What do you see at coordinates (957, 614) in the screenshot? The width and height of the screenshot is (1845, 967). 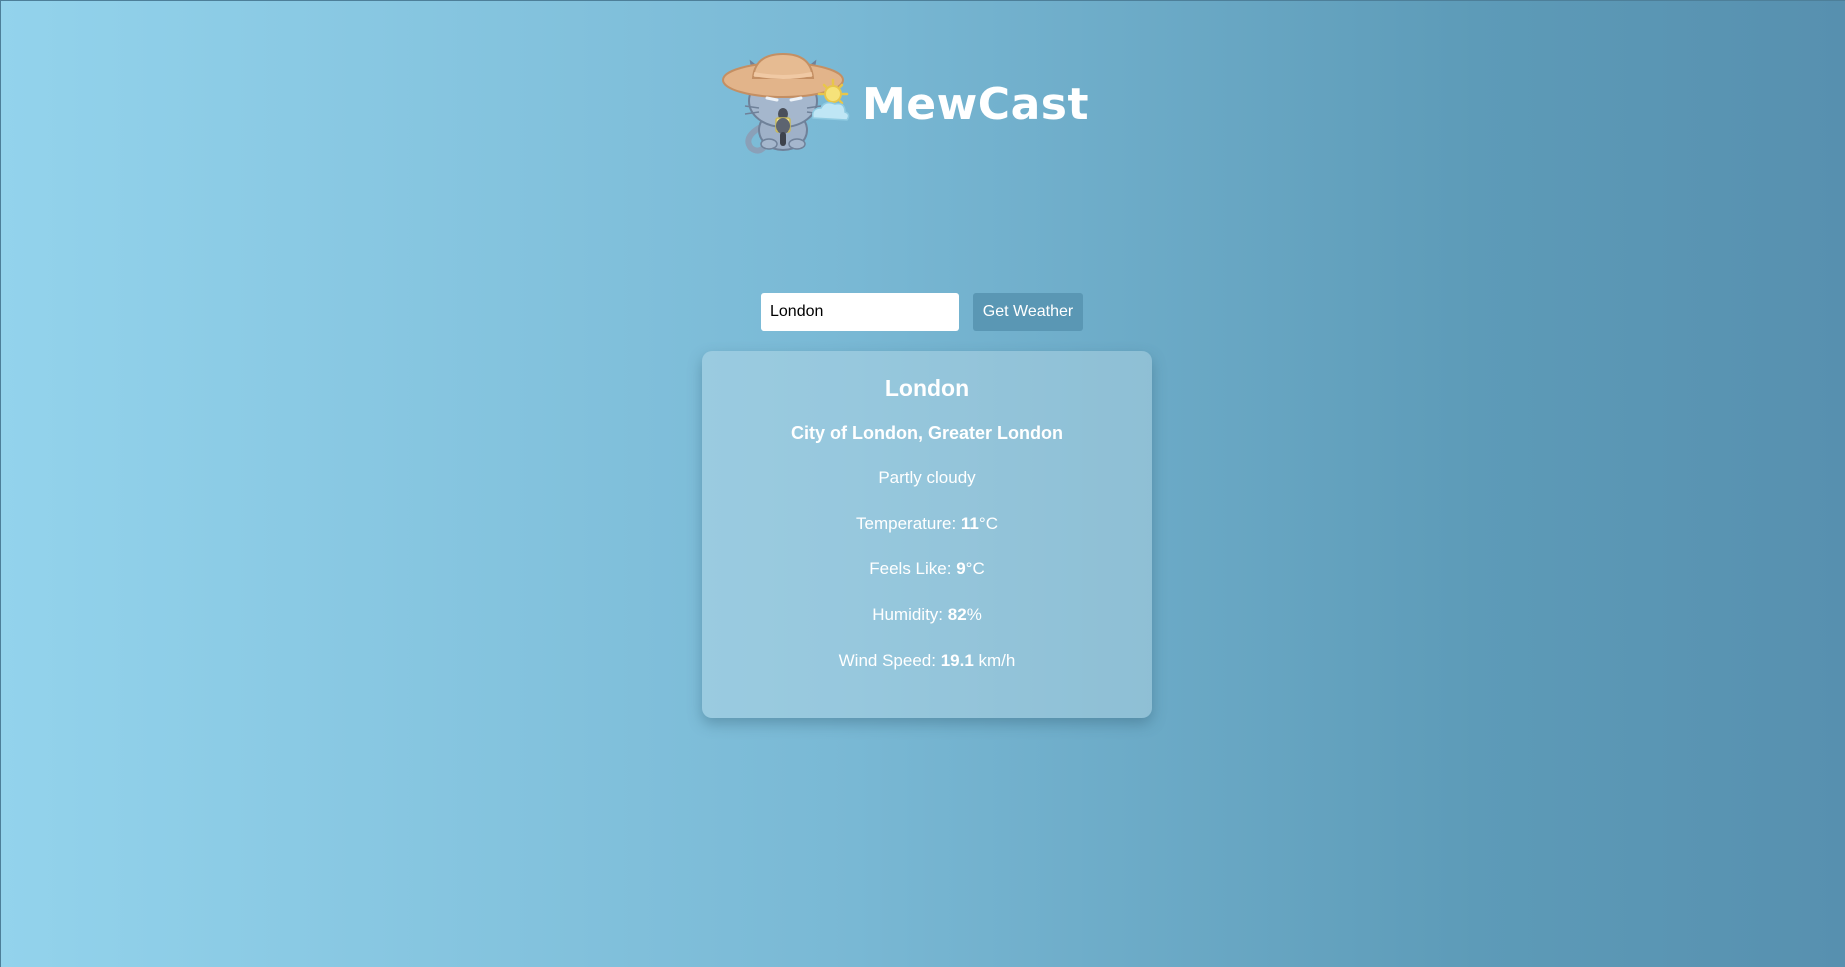 I see `humidity-value: 82` at bounding box center [957, 614].